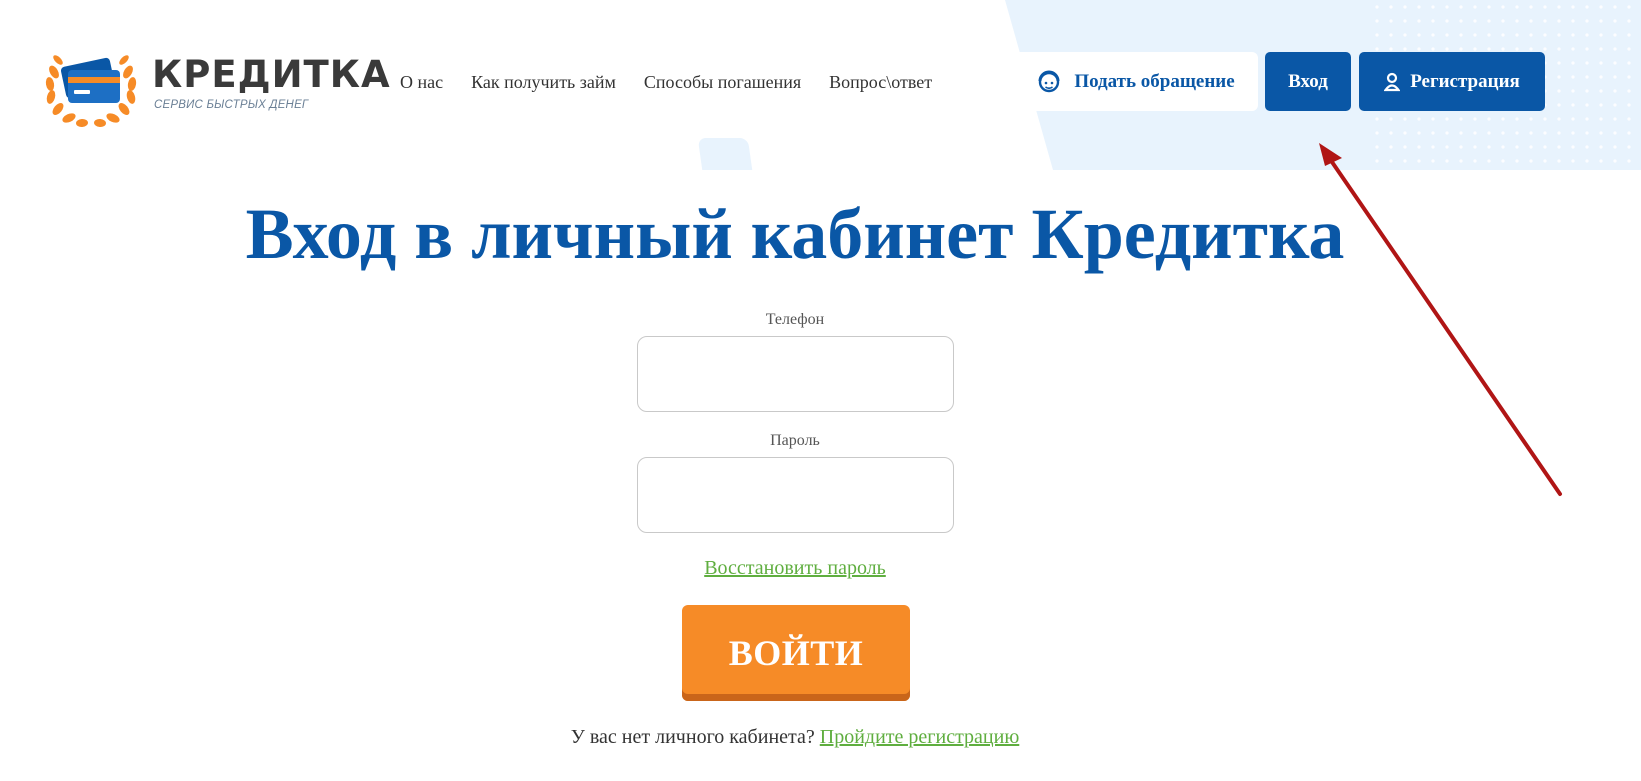 The width and height of the screenshot is (1641, 781). Describe the element at coordinates (421, 82) in the screenshot. I see `nav-item-about: О нас` at that location.